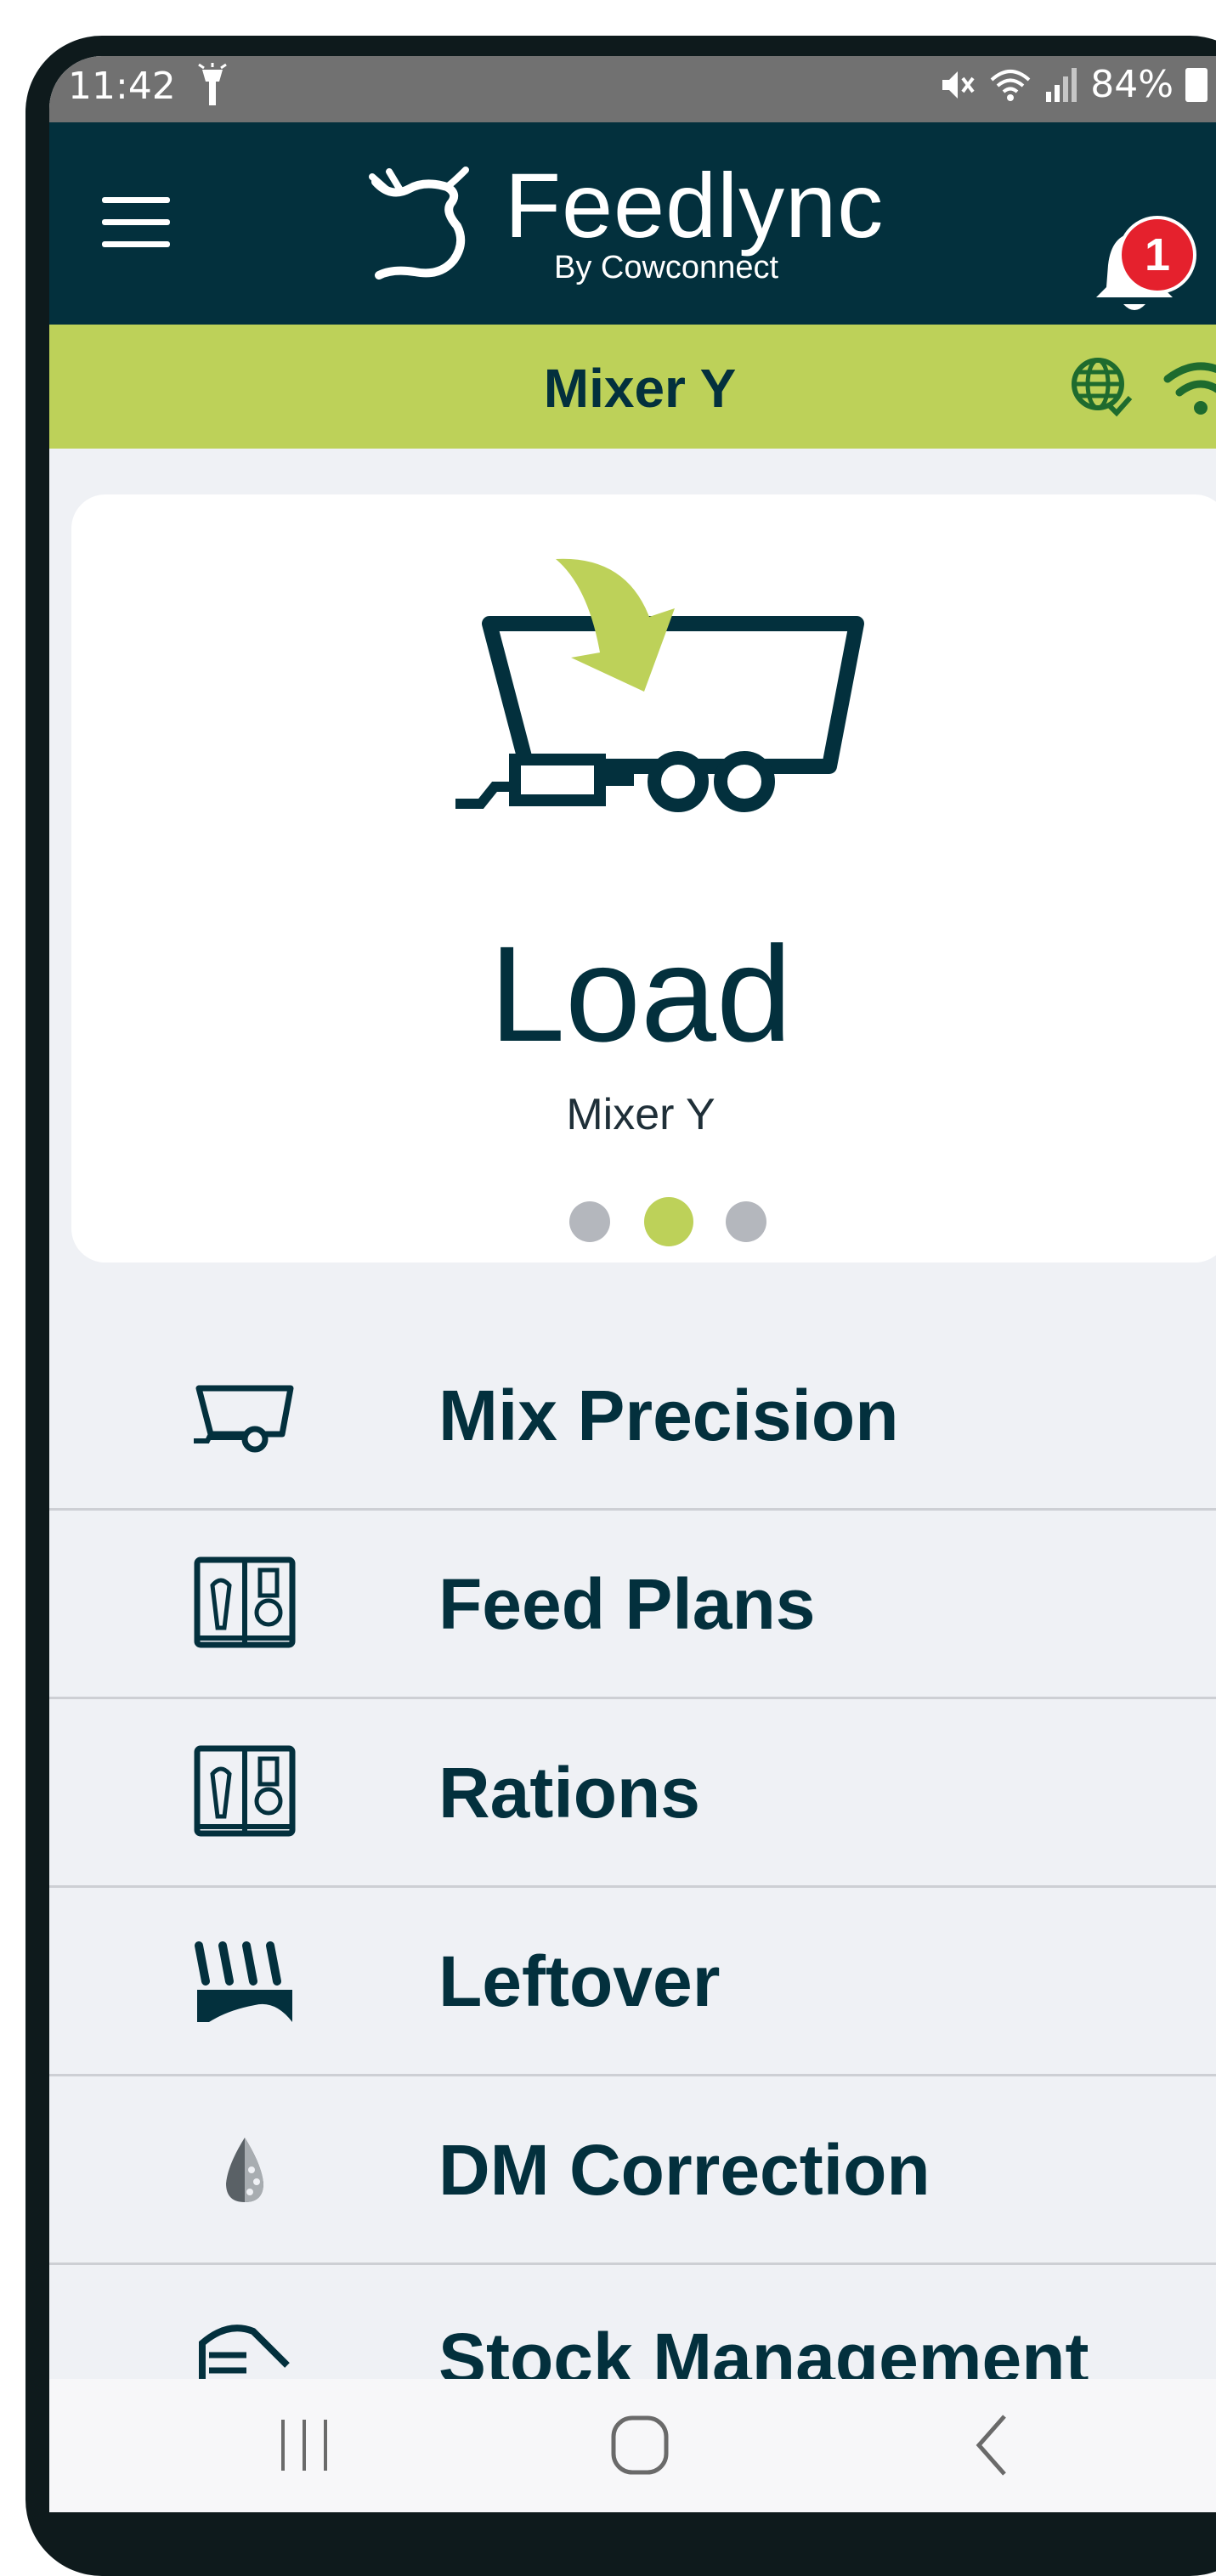 Image resolution: width=1216 pixels, height=2576 pixels. Describe the element at coordinates (304, 2445) in the screenshot. I see `recent-apps-icon` at that location.